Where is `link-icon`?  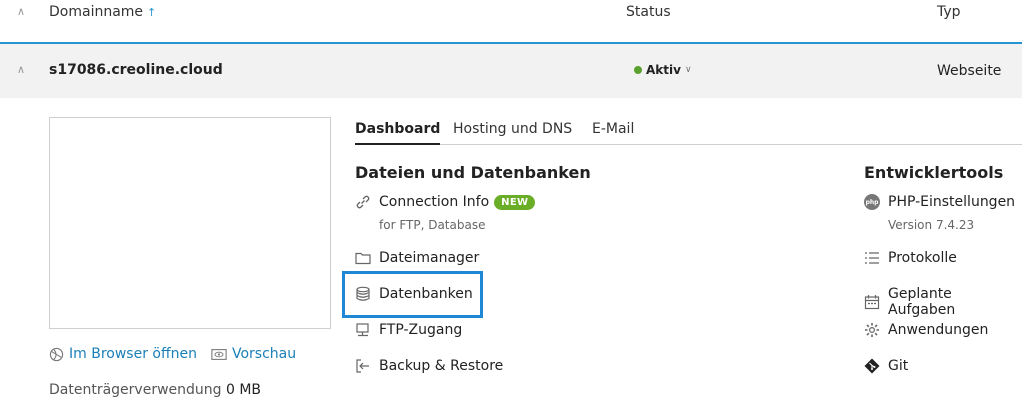 link-icon is located at coordinates (363, 202).